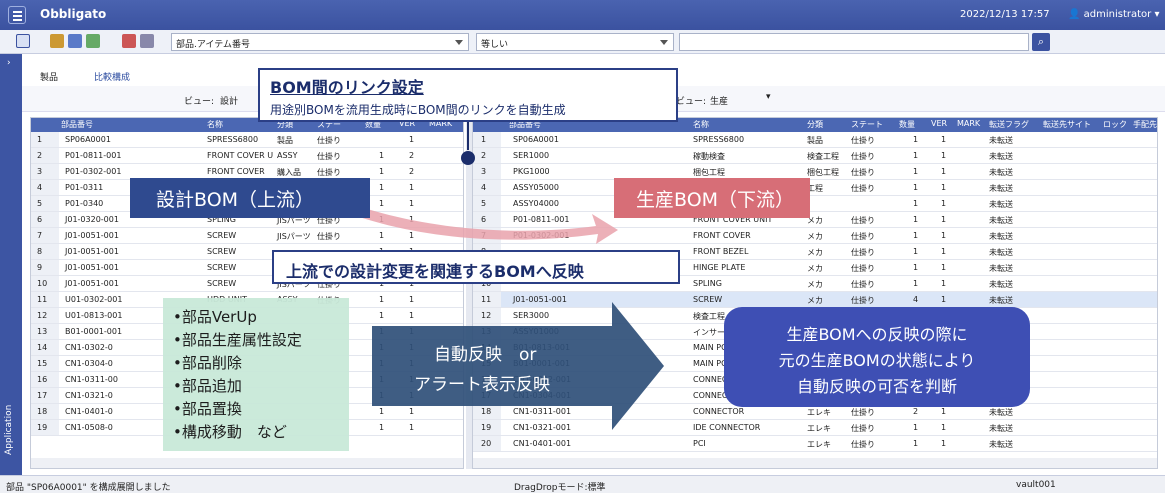 The image size is (1165, 493). Describe the element at coordinates (250, 198) in the screenshot. I see `design-bom-label: 設計BOM（上流）` at that location.